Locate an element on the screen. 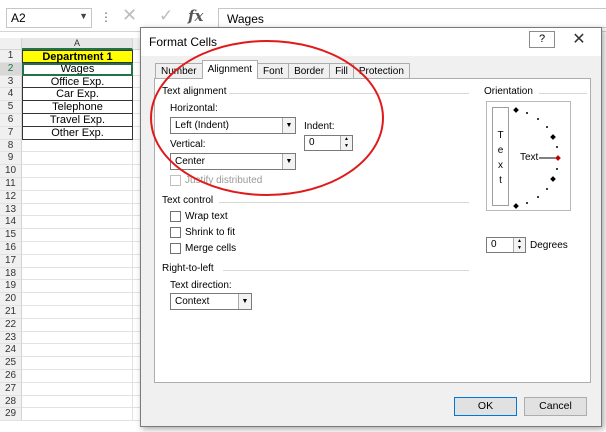 The height and width of the screenshot is (432, 606). cell-a29 is located at coordinates (77, 415).